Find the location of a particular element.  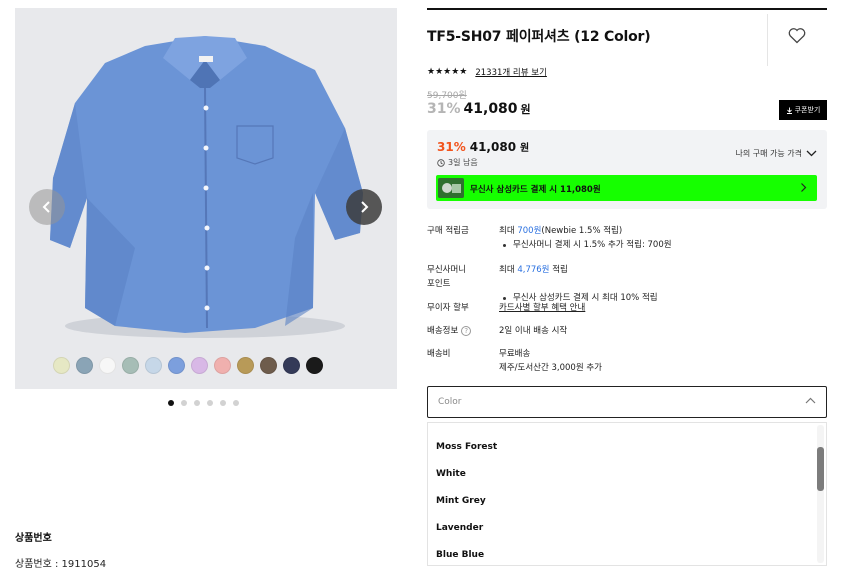

chevron-down-icon is located at coordinates (811, 153).